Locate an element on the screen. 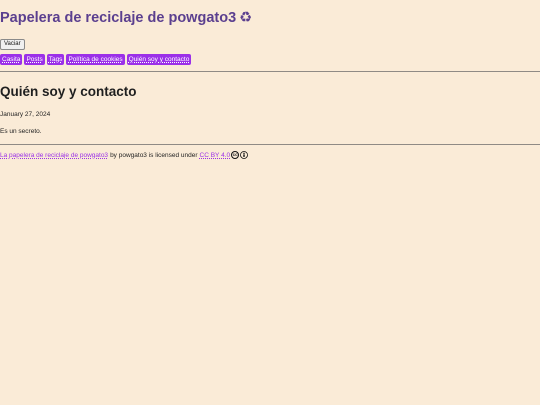 This screenshot has height=405, width=540. post-title: Quién soy y contacto is located at coordinates (68, 91).